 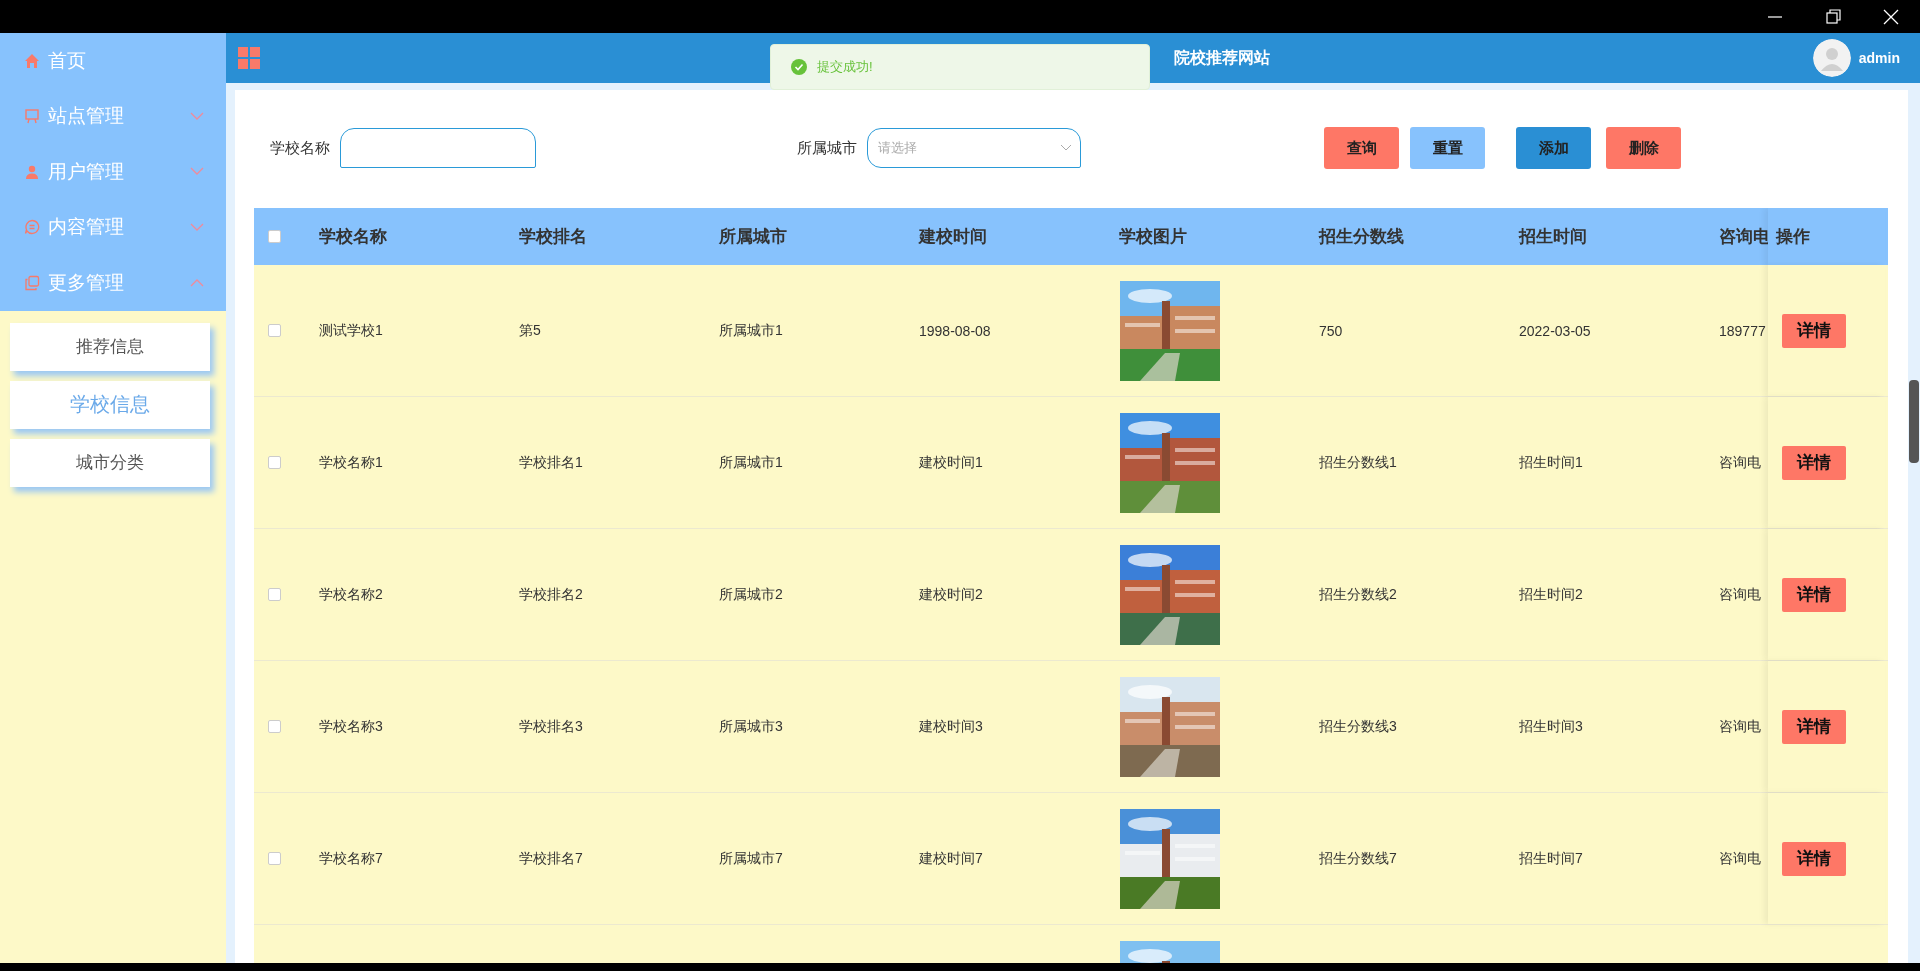 What do you see at coordinates (438, 148) in the screenshot?
I see `input-field` at bounding box center [438, 148].